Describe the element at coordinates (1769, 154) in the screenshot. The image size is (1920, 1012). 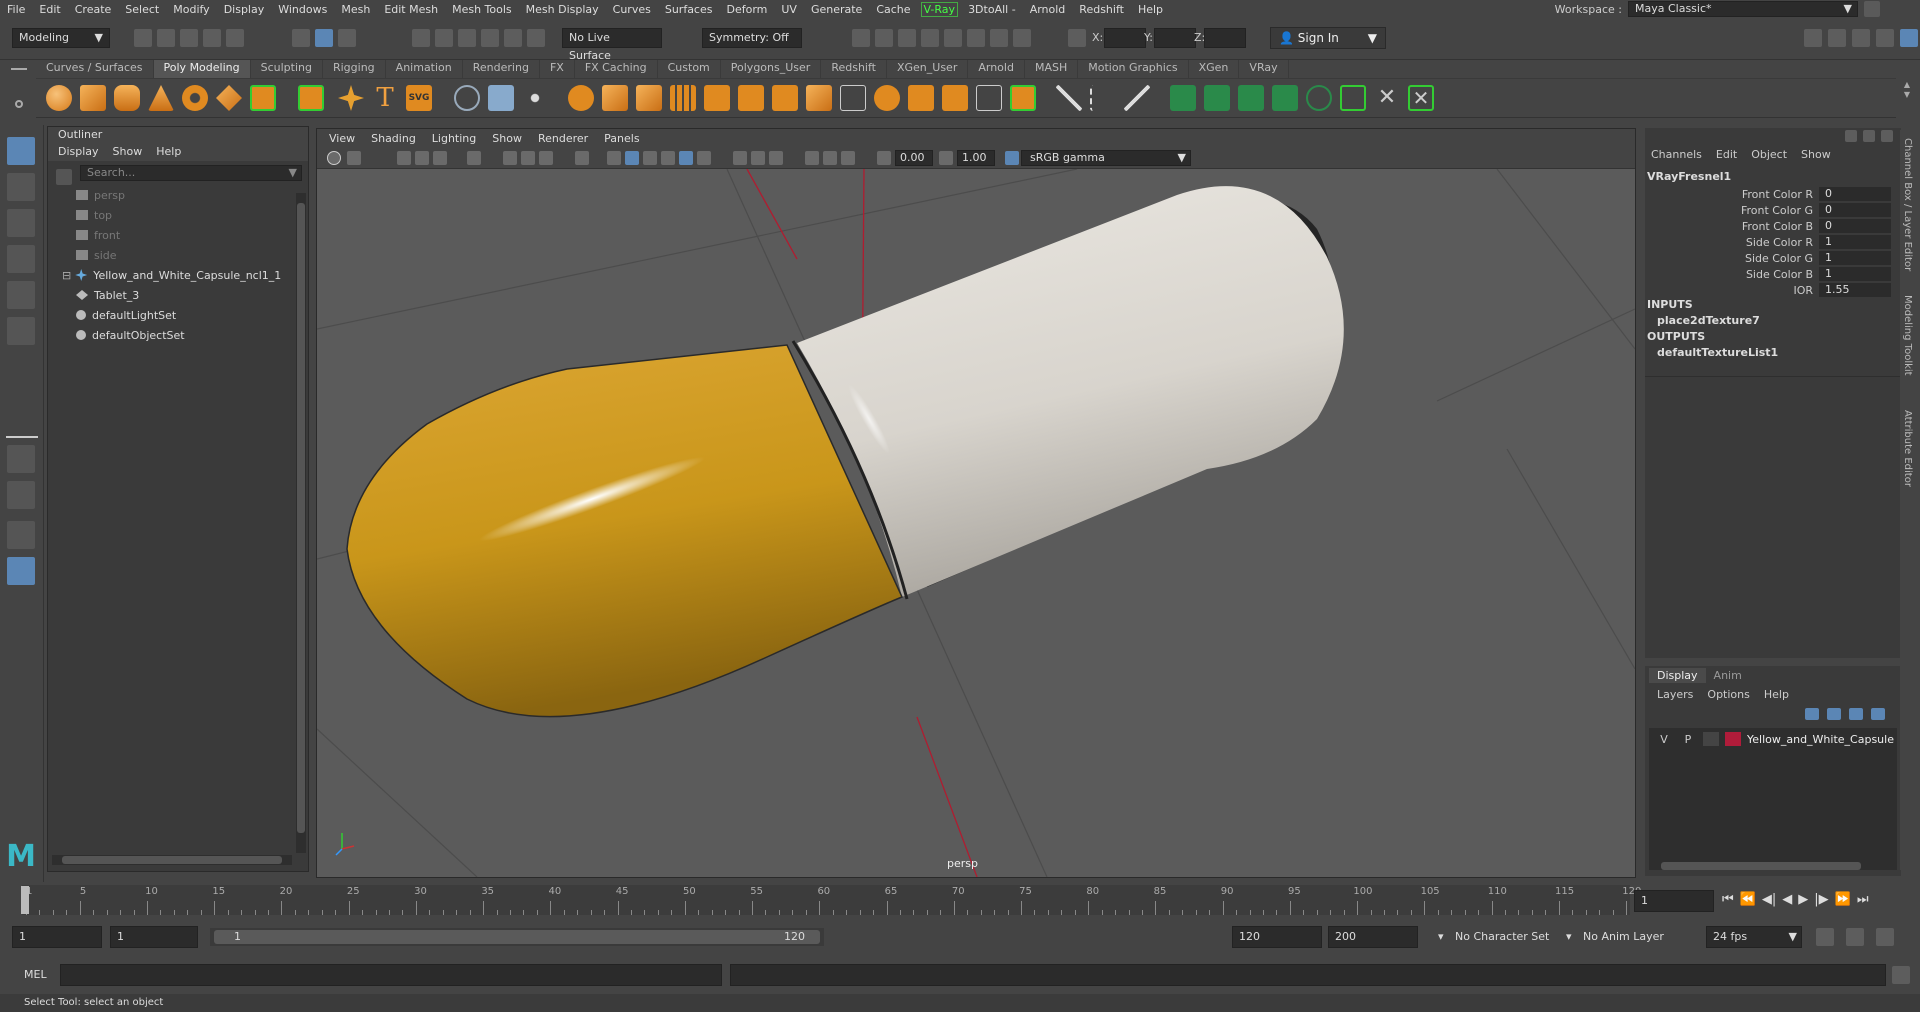
I see `channel-menu-object: Object` at that location.